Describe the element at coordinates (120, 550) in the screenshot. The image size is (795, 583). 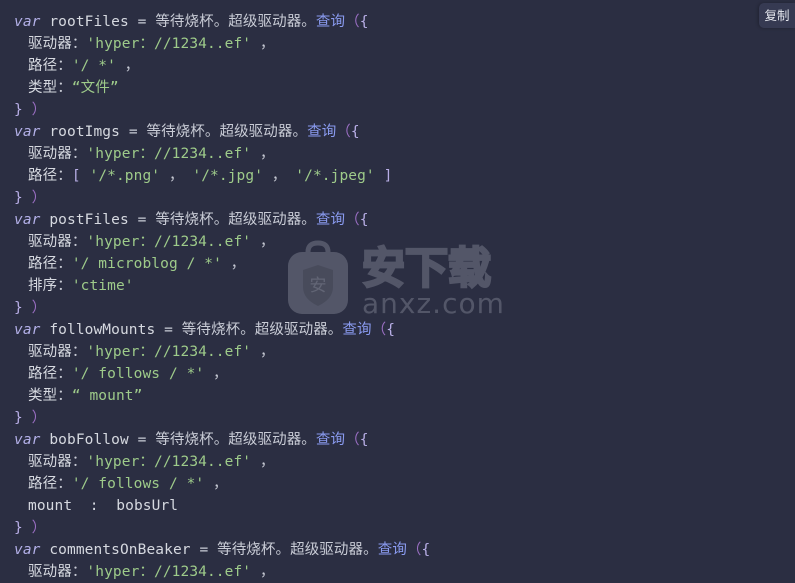
I see `code-token-plain: commentsOnBeaker` at that location.